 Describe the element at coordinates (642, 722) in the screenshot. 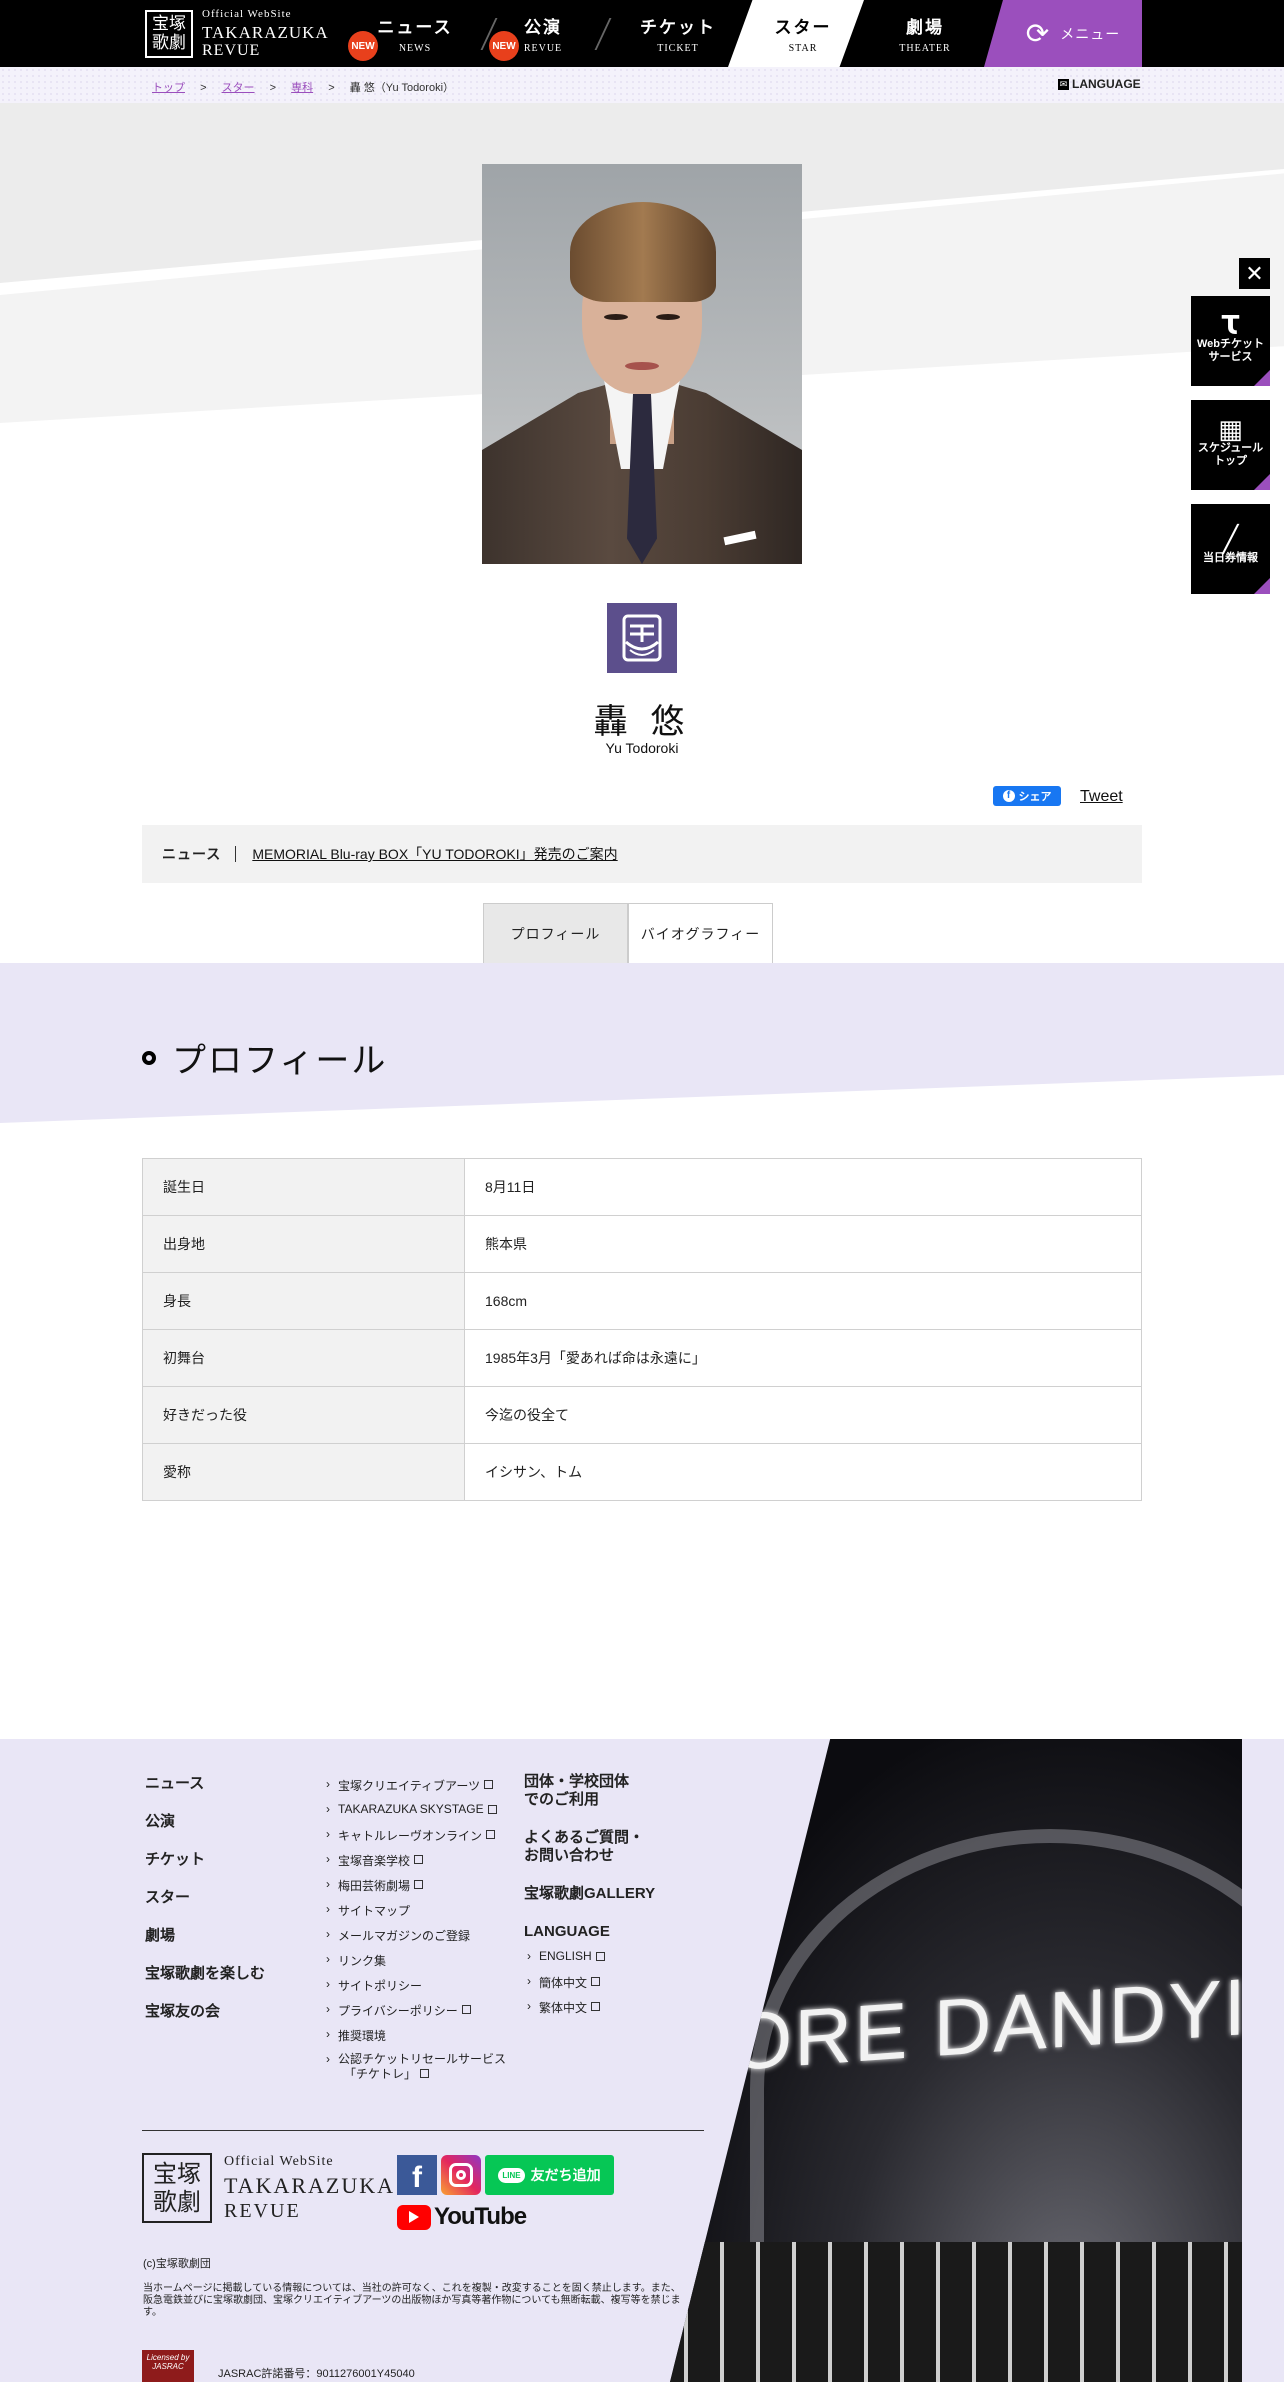

I see `star-name: 轟 悠` at that location.